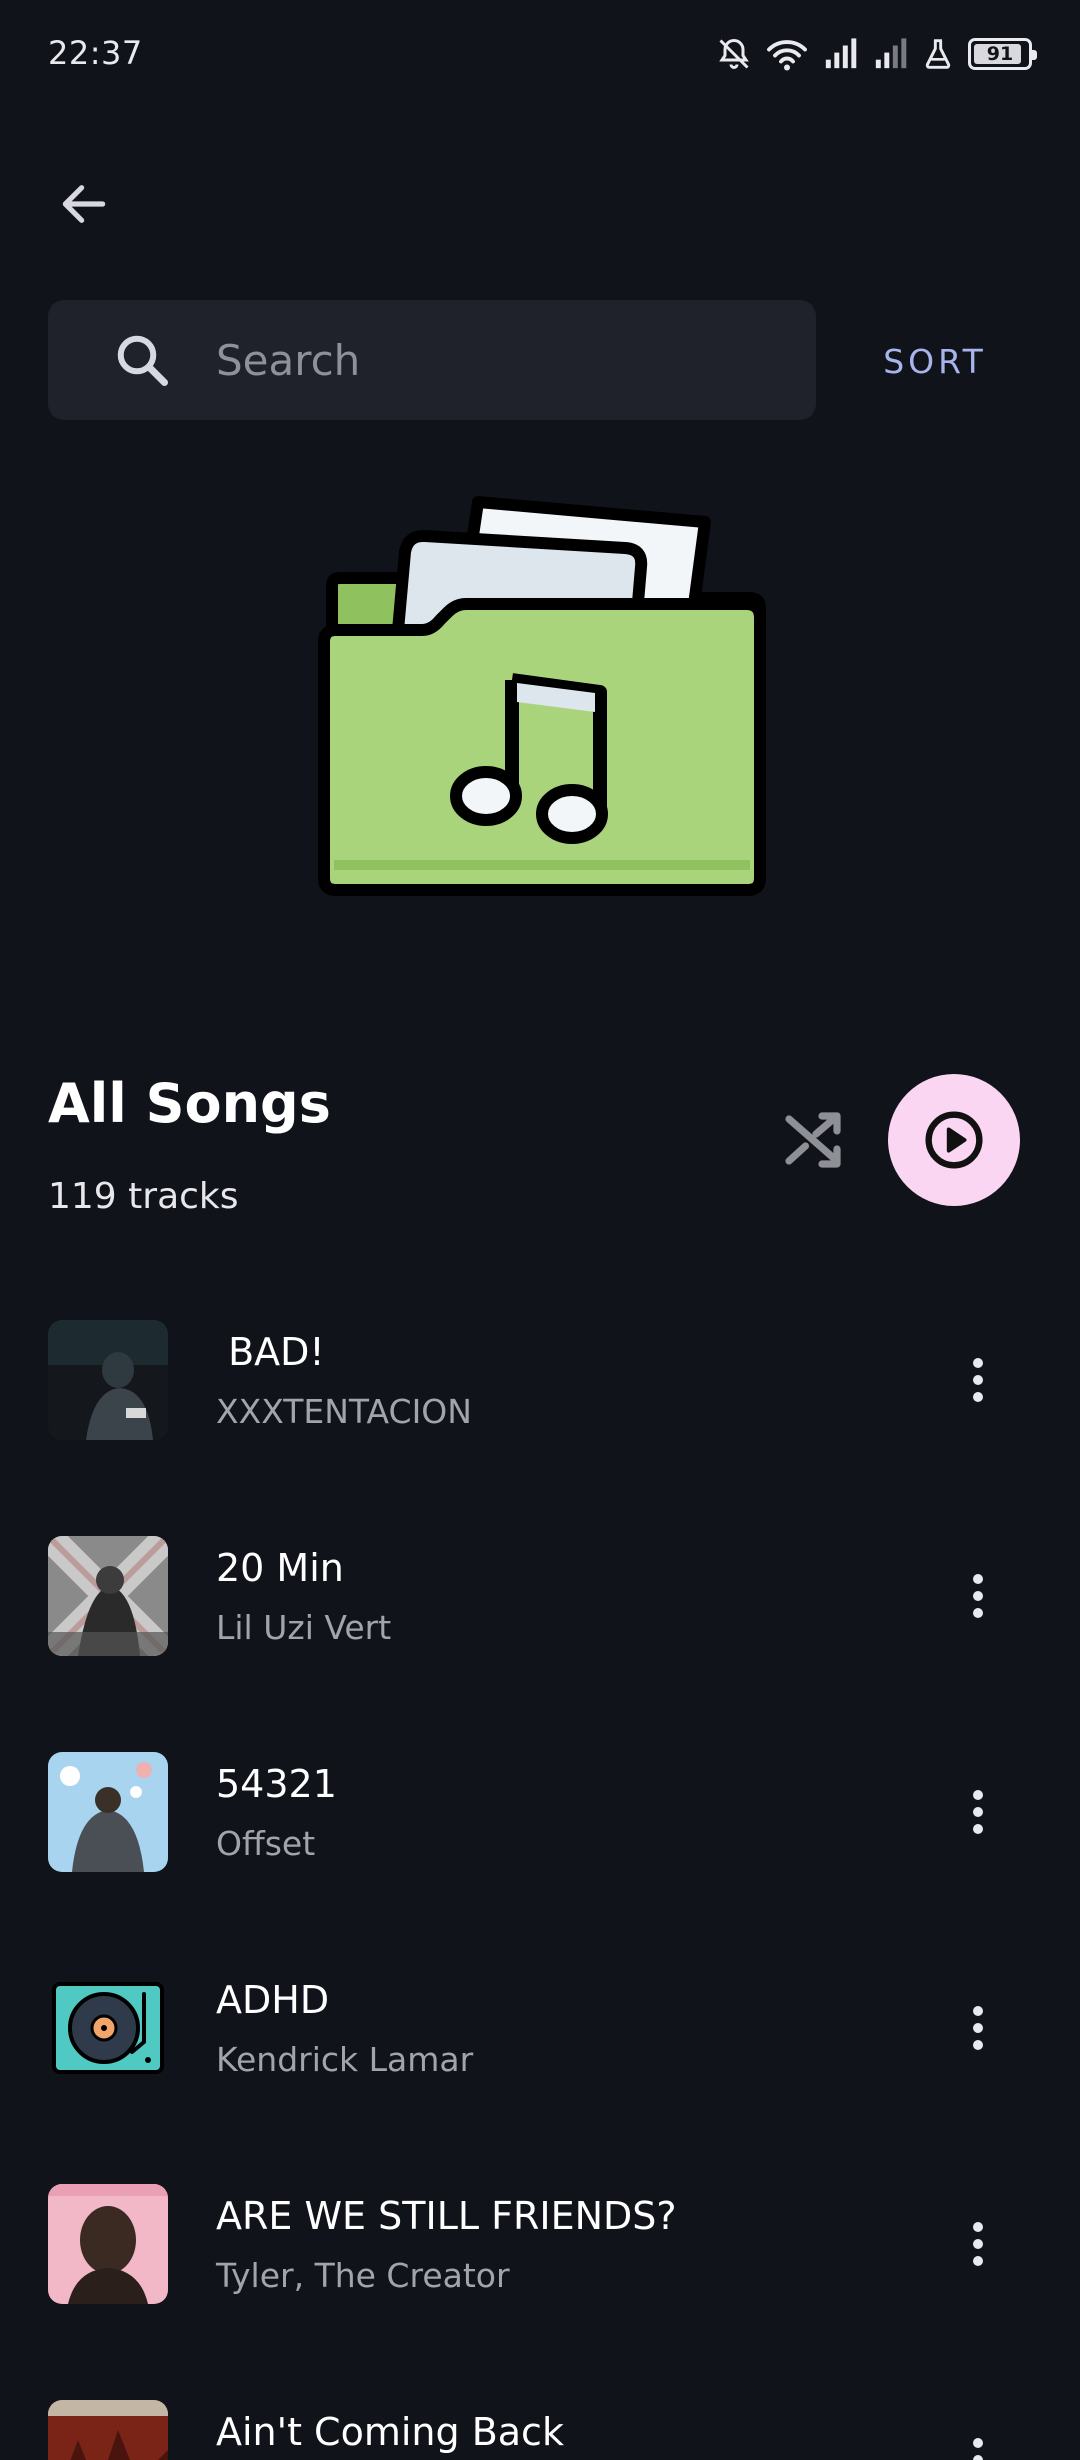 Image resolution: width=1080 pixels, height=2460 pixels. Describe the element at coordinates (540, 55) in the screenshot. I see `status-bar: 22:37 91` at that location.